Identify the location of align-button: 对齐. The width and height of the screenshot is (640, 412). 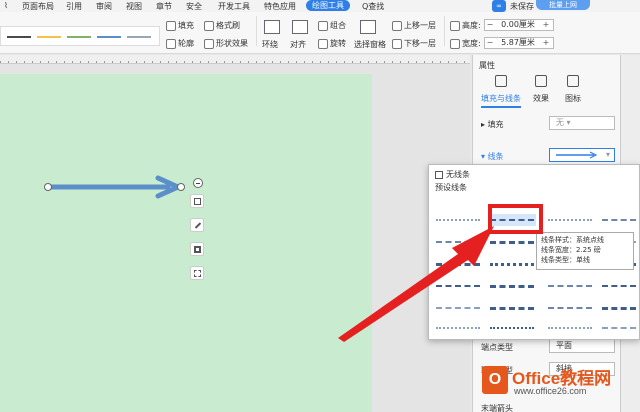
(298, 44).